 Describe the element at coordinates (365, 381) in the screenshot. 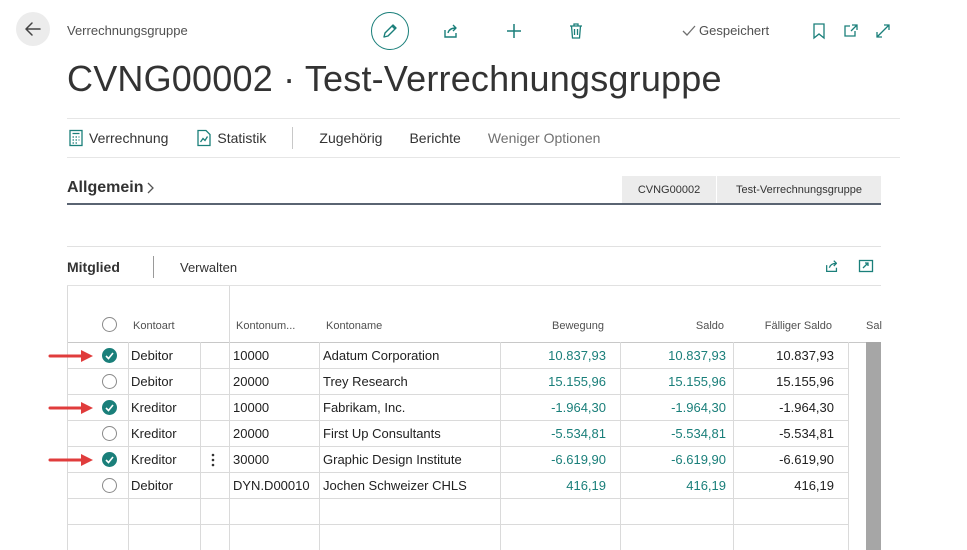

I see `cell-kontoname: Trey Research` at that location.